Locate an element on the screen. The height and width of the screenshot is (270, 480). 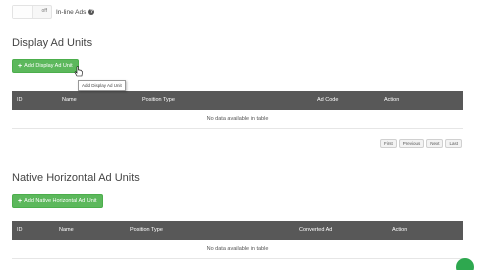
add-native-ad-unit-button: + Add Native Horizontal Ad Unit is located at coordinates (57, 201).